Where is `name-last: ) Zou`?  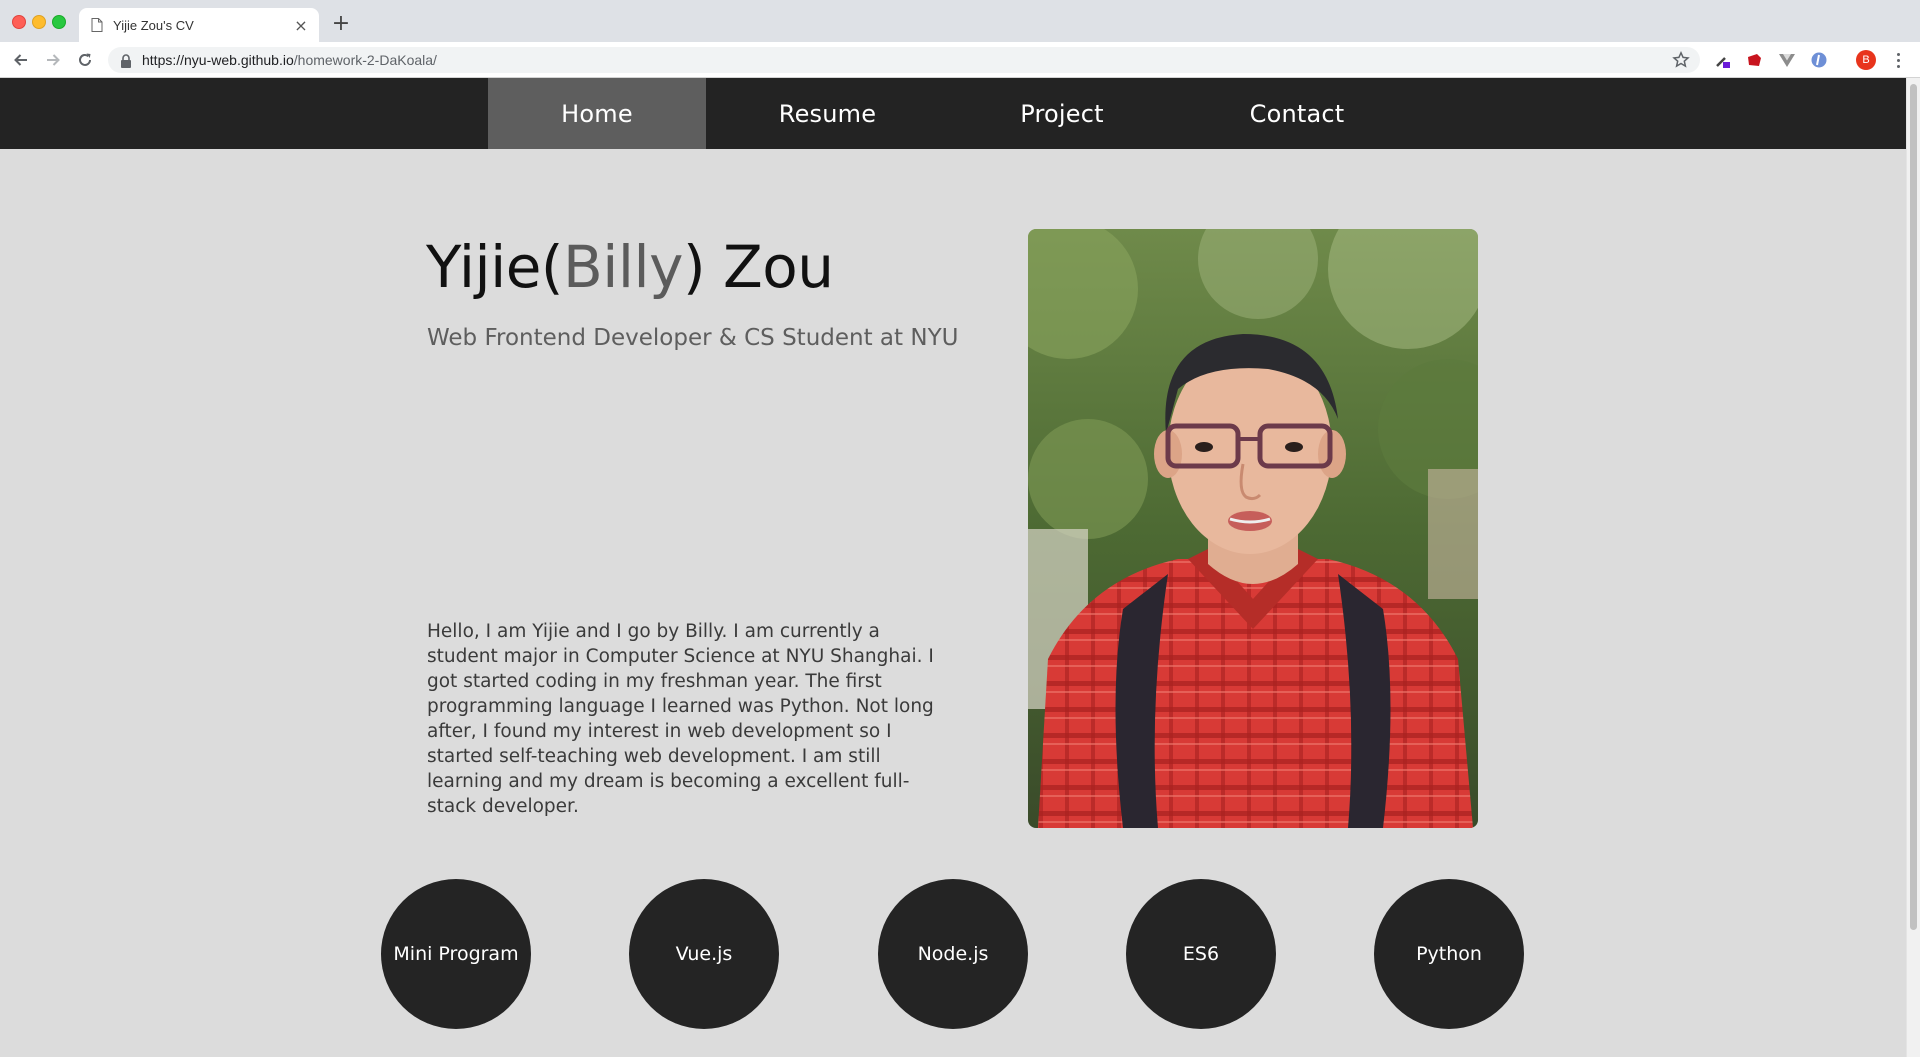
name-last: ) Zou is located at coordinates (758, 267).